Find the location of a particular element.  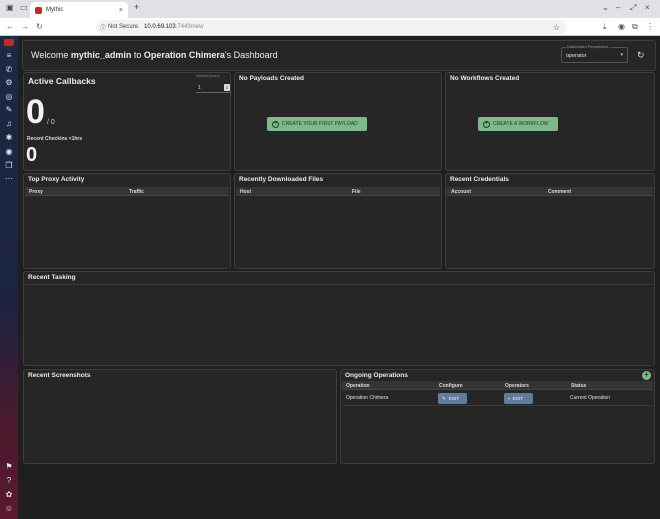

megaphone-icon: ⚑ is located at coordinates (9, 467).